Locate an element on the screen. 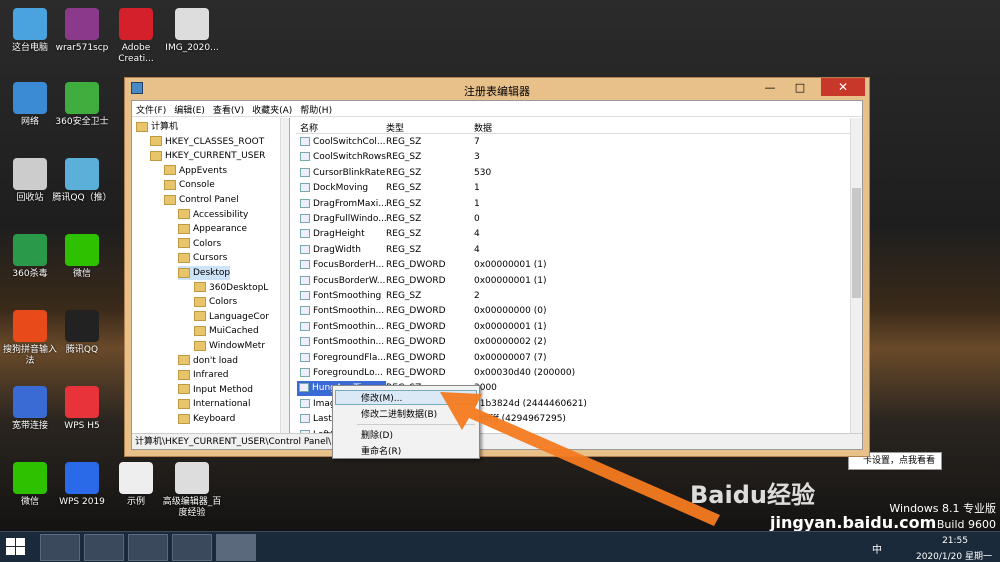  tree-node: WindowMetr is located at coordinates (229, 346).